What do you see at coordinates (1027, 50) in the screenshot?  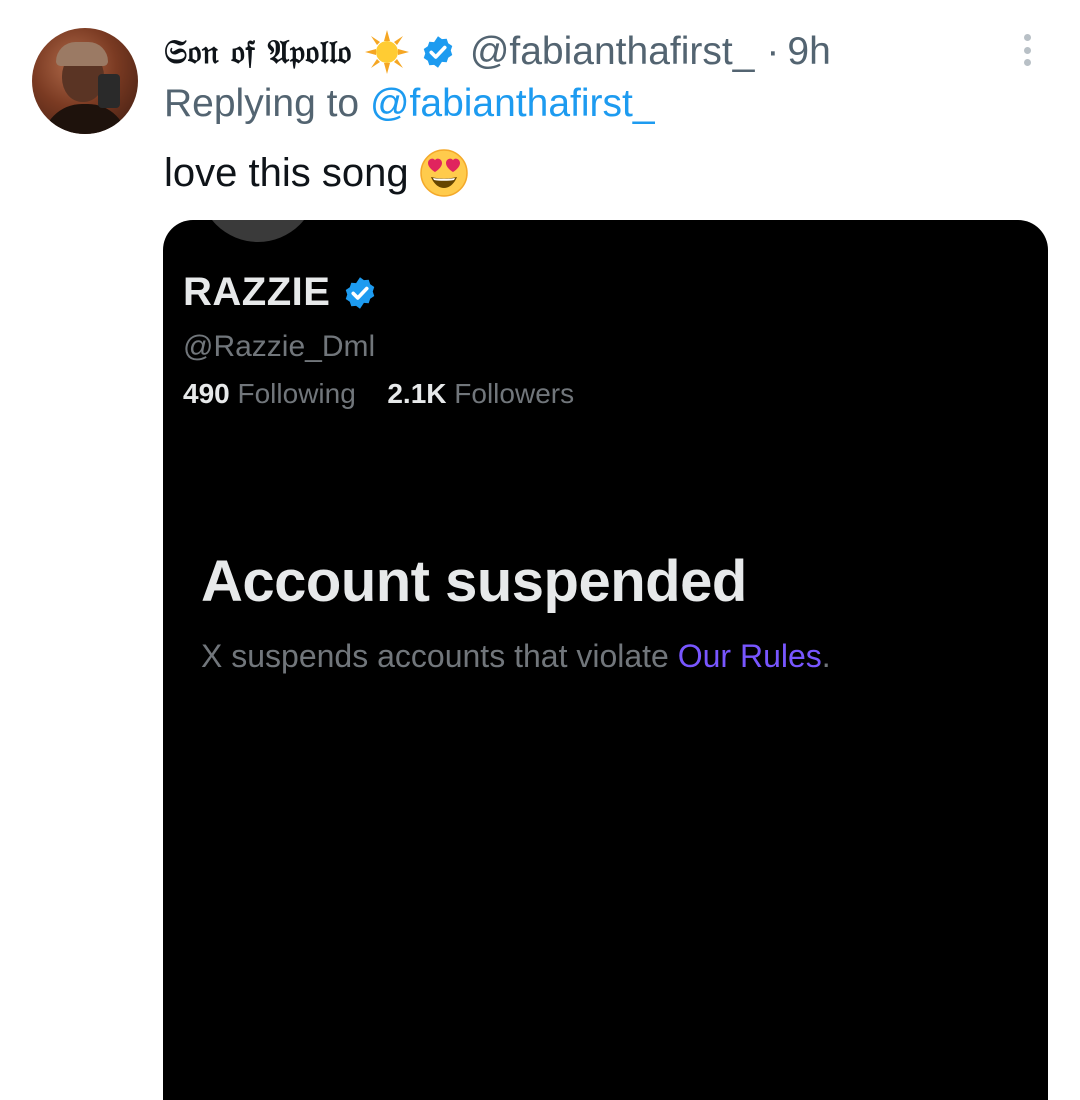 I see `more-options-icon` at bounding box center [1027, 50].